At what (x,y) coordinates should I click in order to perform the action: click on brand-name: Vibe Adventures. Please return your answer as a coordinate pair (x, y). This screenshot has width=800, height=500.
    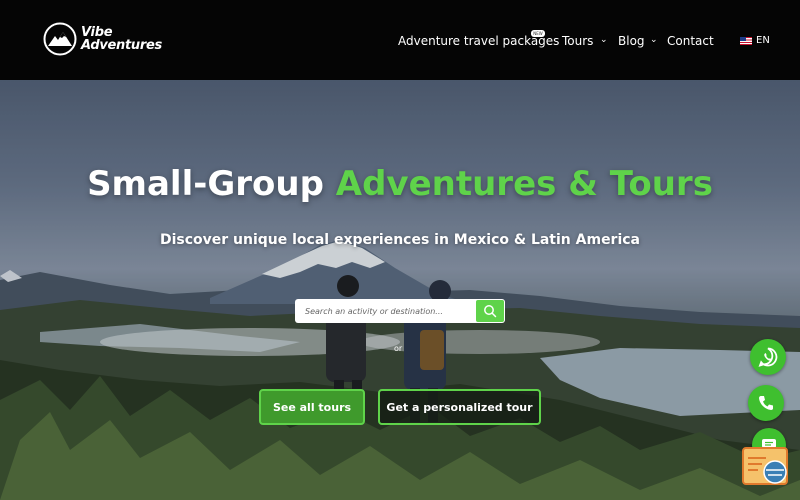
    Looking at the image, I should click on (121, 39).